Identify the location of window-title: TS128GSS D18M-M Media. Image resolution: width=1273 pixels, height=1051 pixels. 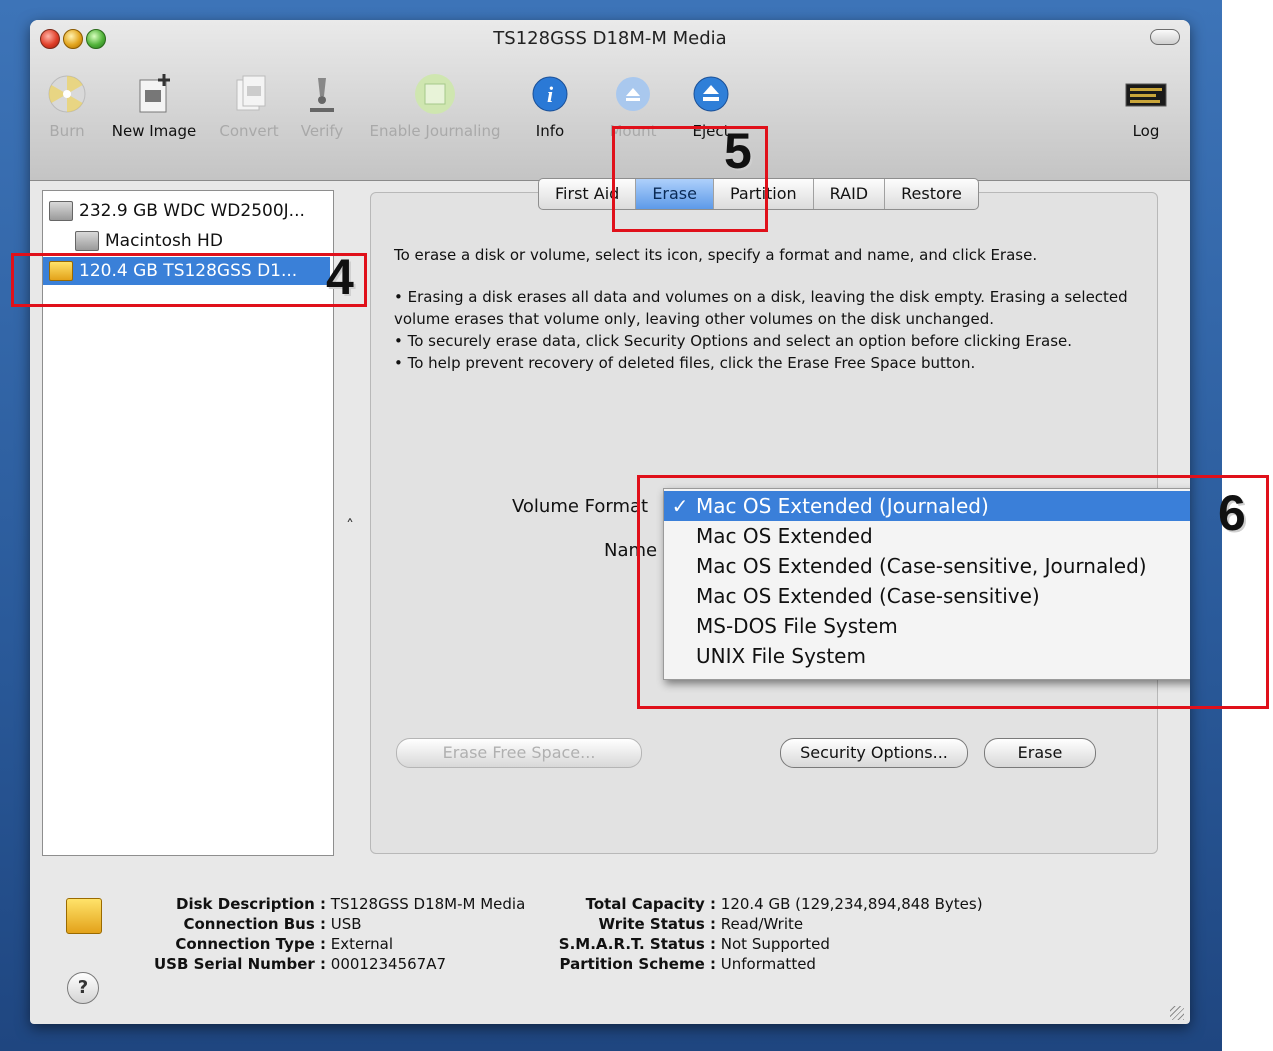
(610, 38).